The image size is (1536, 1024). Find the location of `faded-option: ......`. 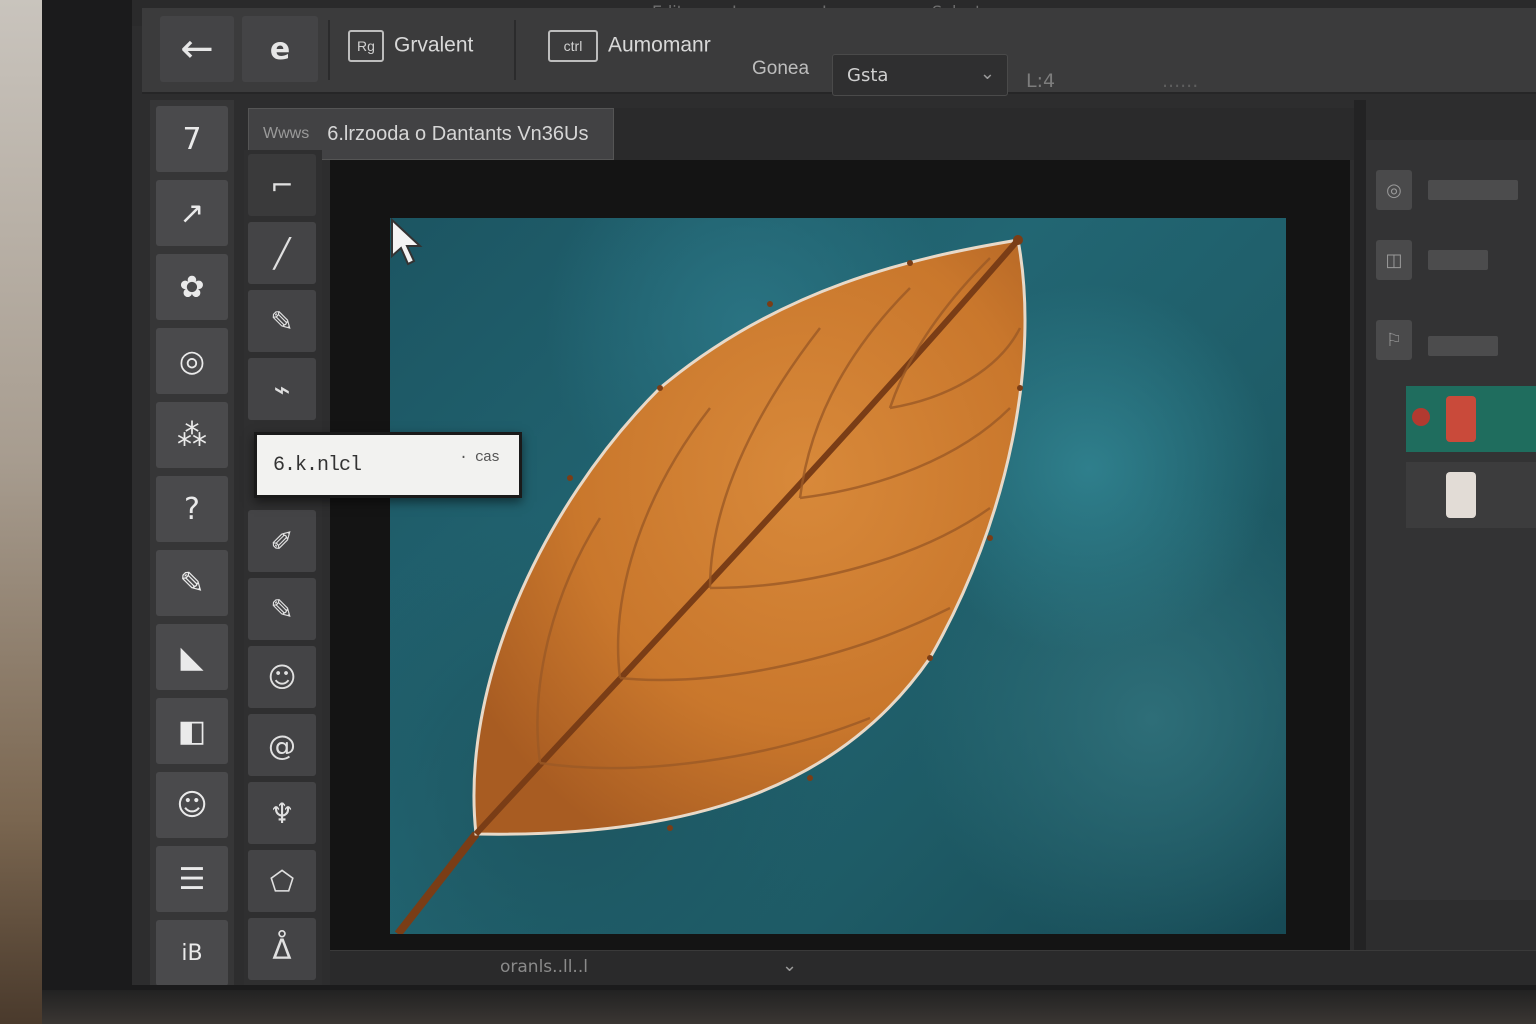

faded-option: ...... is located at coordinates (1180, 81).